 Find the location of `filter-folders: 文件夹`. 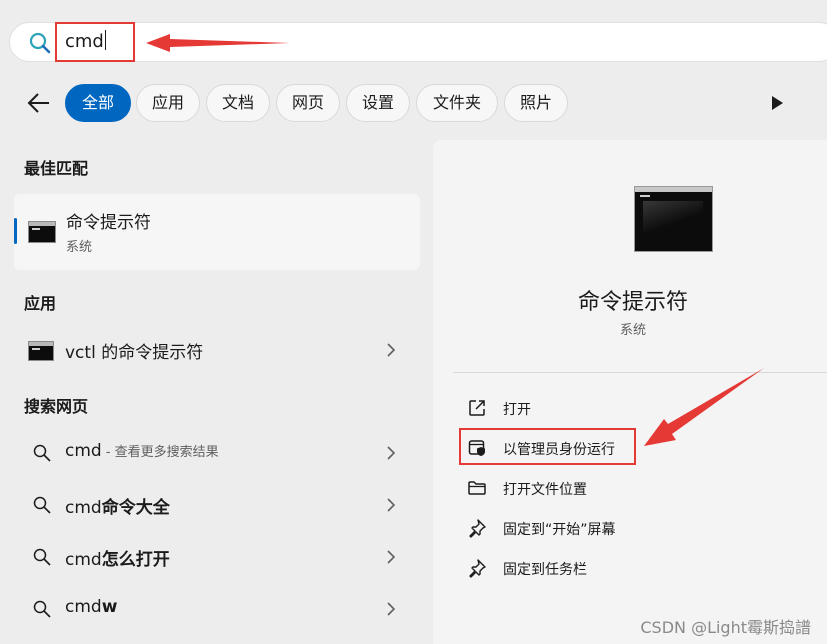

filter-folders: 文件夹 is located at coordinates (457, 103).